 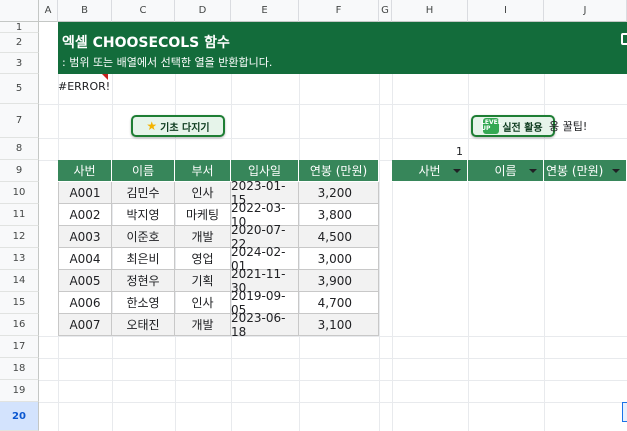 What do you see at coordinates (19, 149) in the screenshot?
I see `row-header-8: 8` at bounding box center [19, 149].